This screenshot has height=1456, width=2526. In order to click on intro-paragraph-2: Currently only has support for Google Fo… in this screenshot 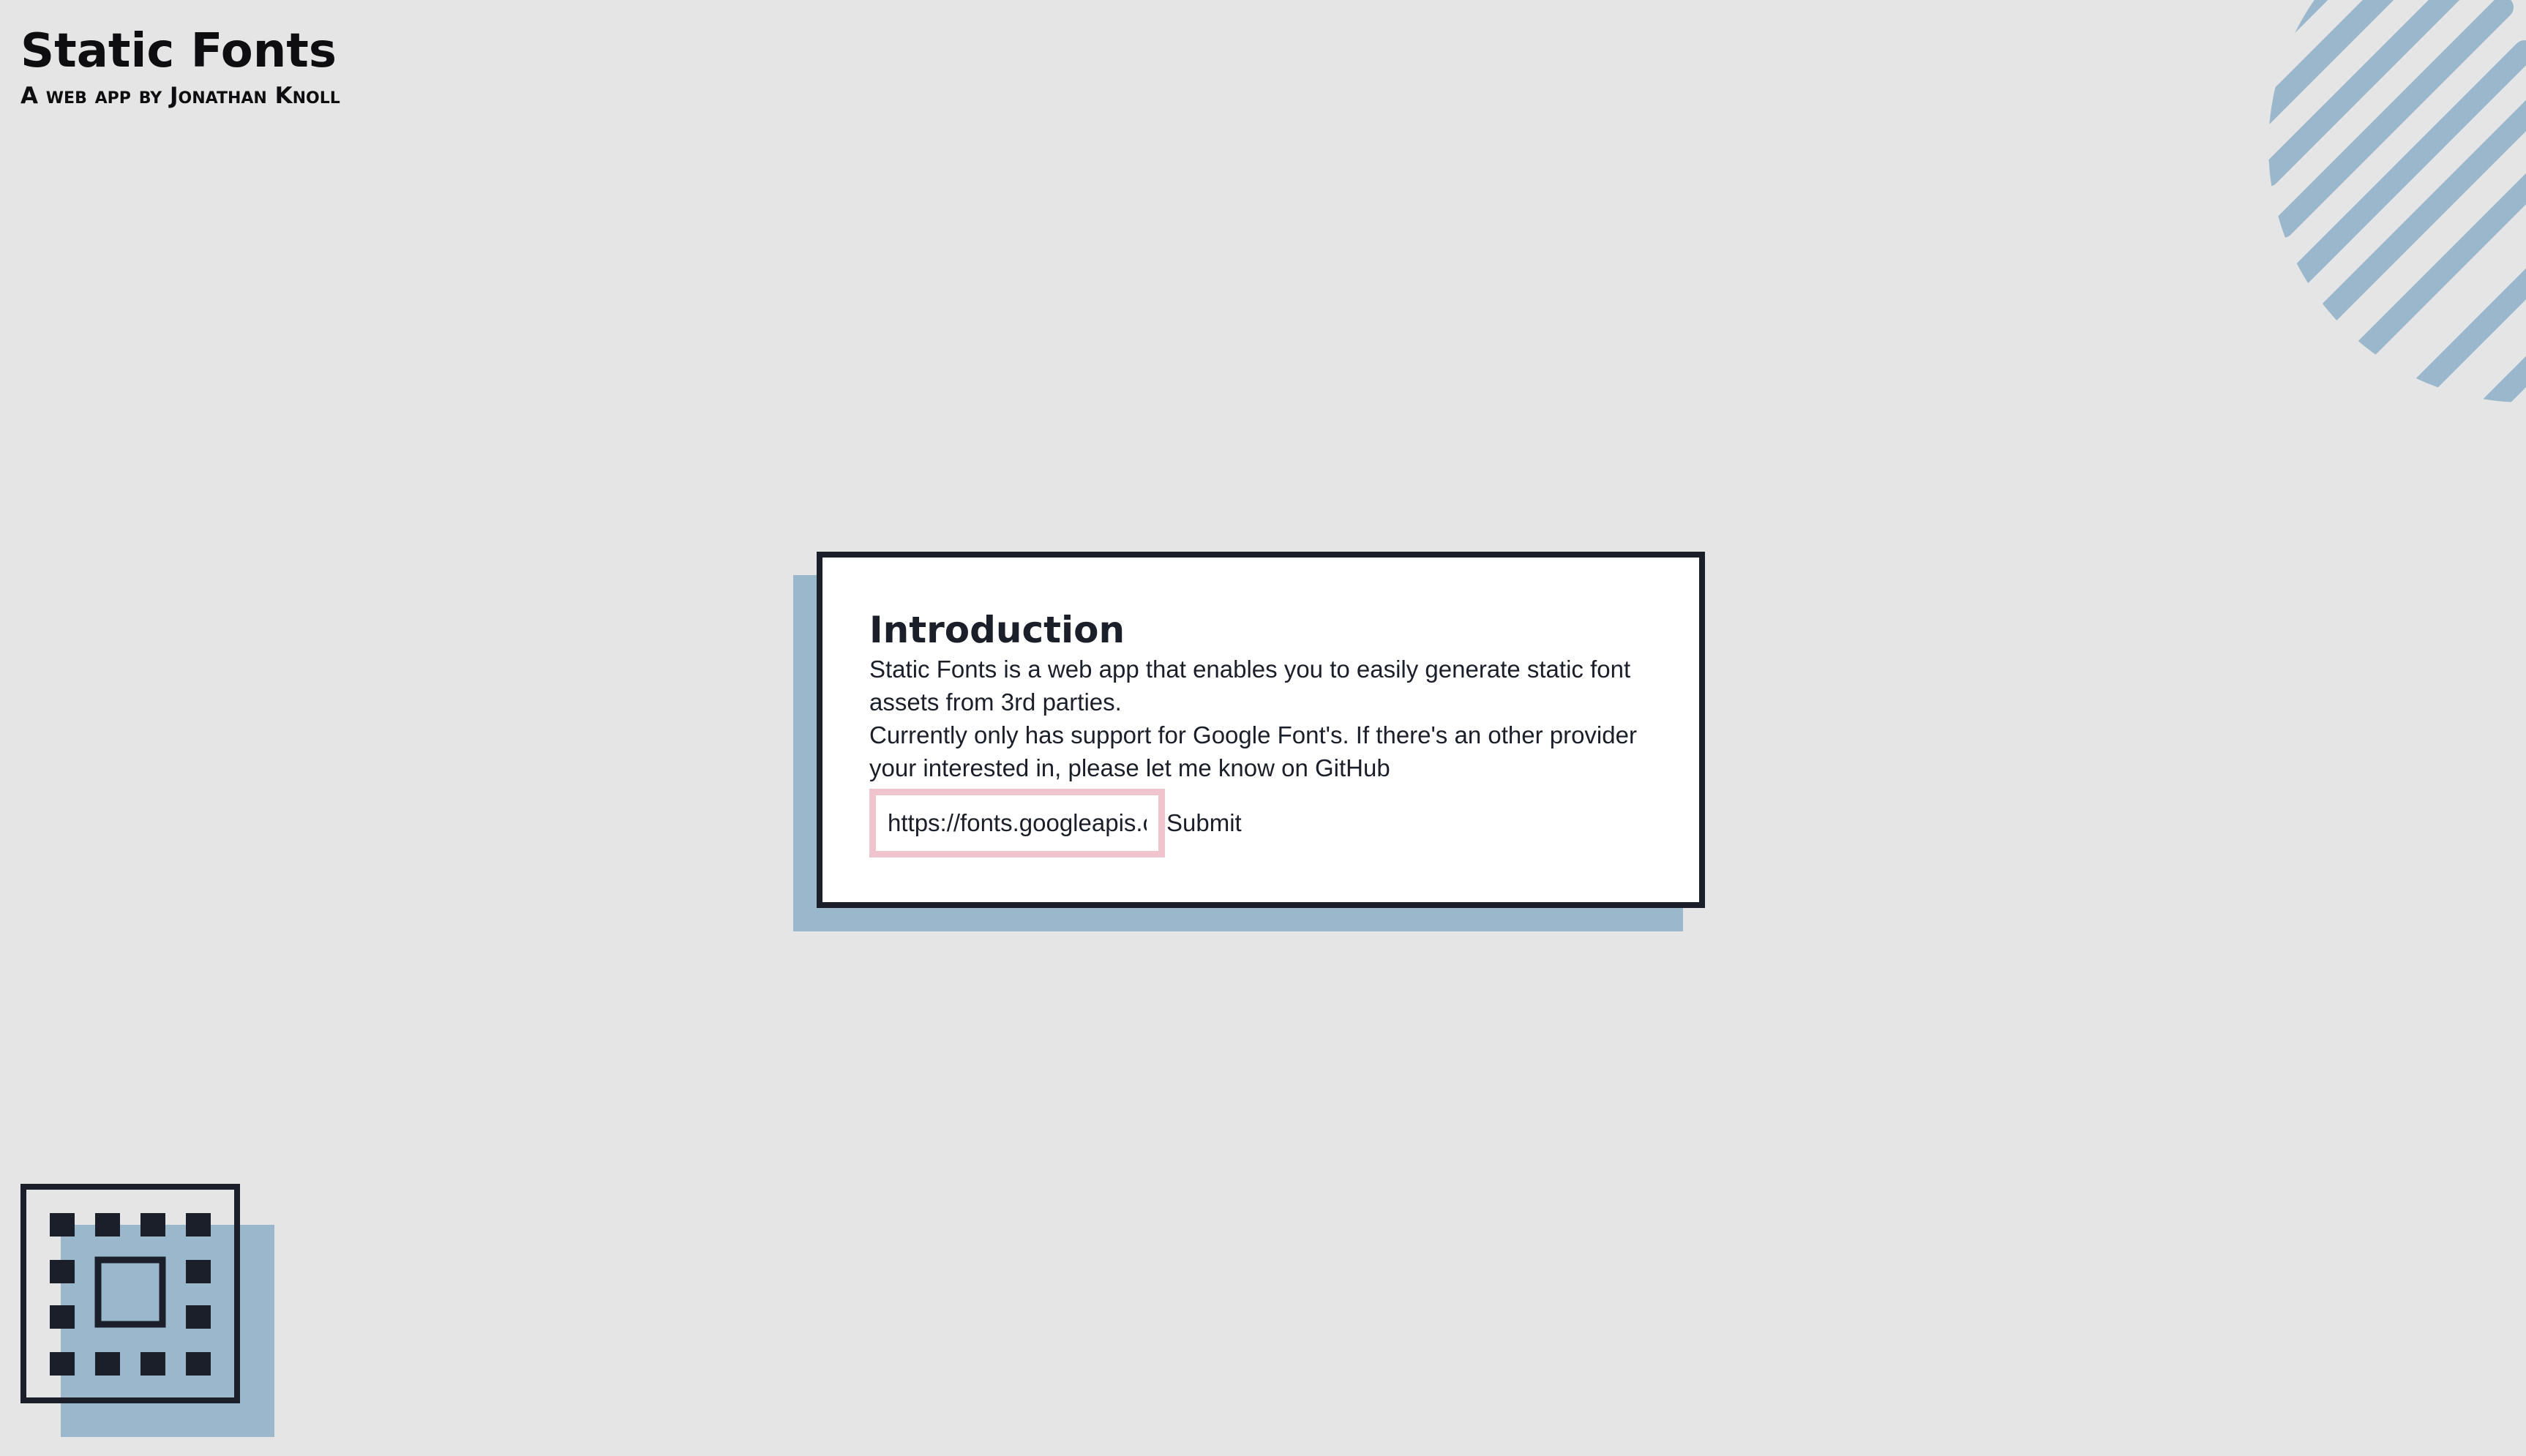, I will do `click(1253, 751)`.